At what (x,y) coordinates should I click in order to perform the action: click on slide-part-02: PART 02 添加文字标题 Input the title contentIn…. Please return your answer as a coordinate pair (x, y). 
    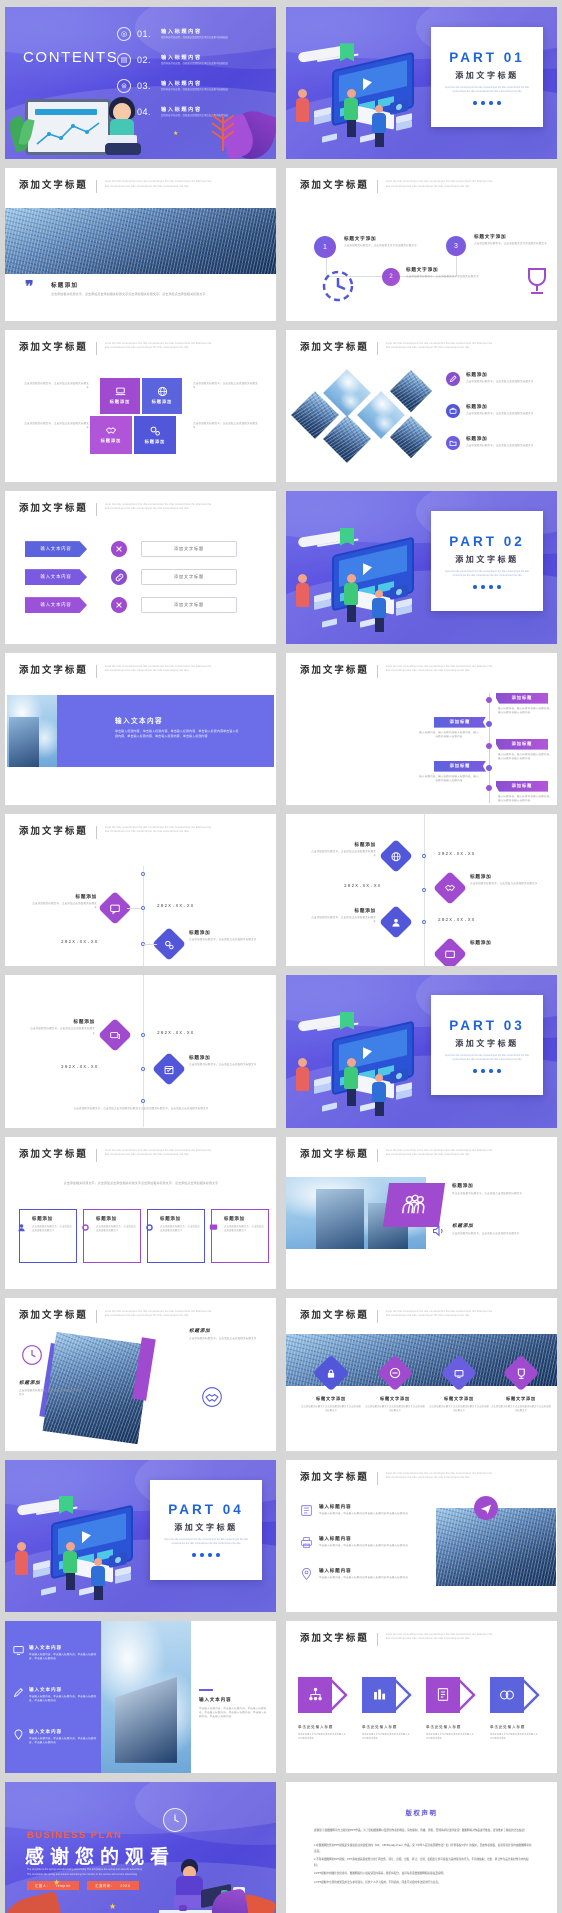
    Looking at the image, I should click on (421, 567).